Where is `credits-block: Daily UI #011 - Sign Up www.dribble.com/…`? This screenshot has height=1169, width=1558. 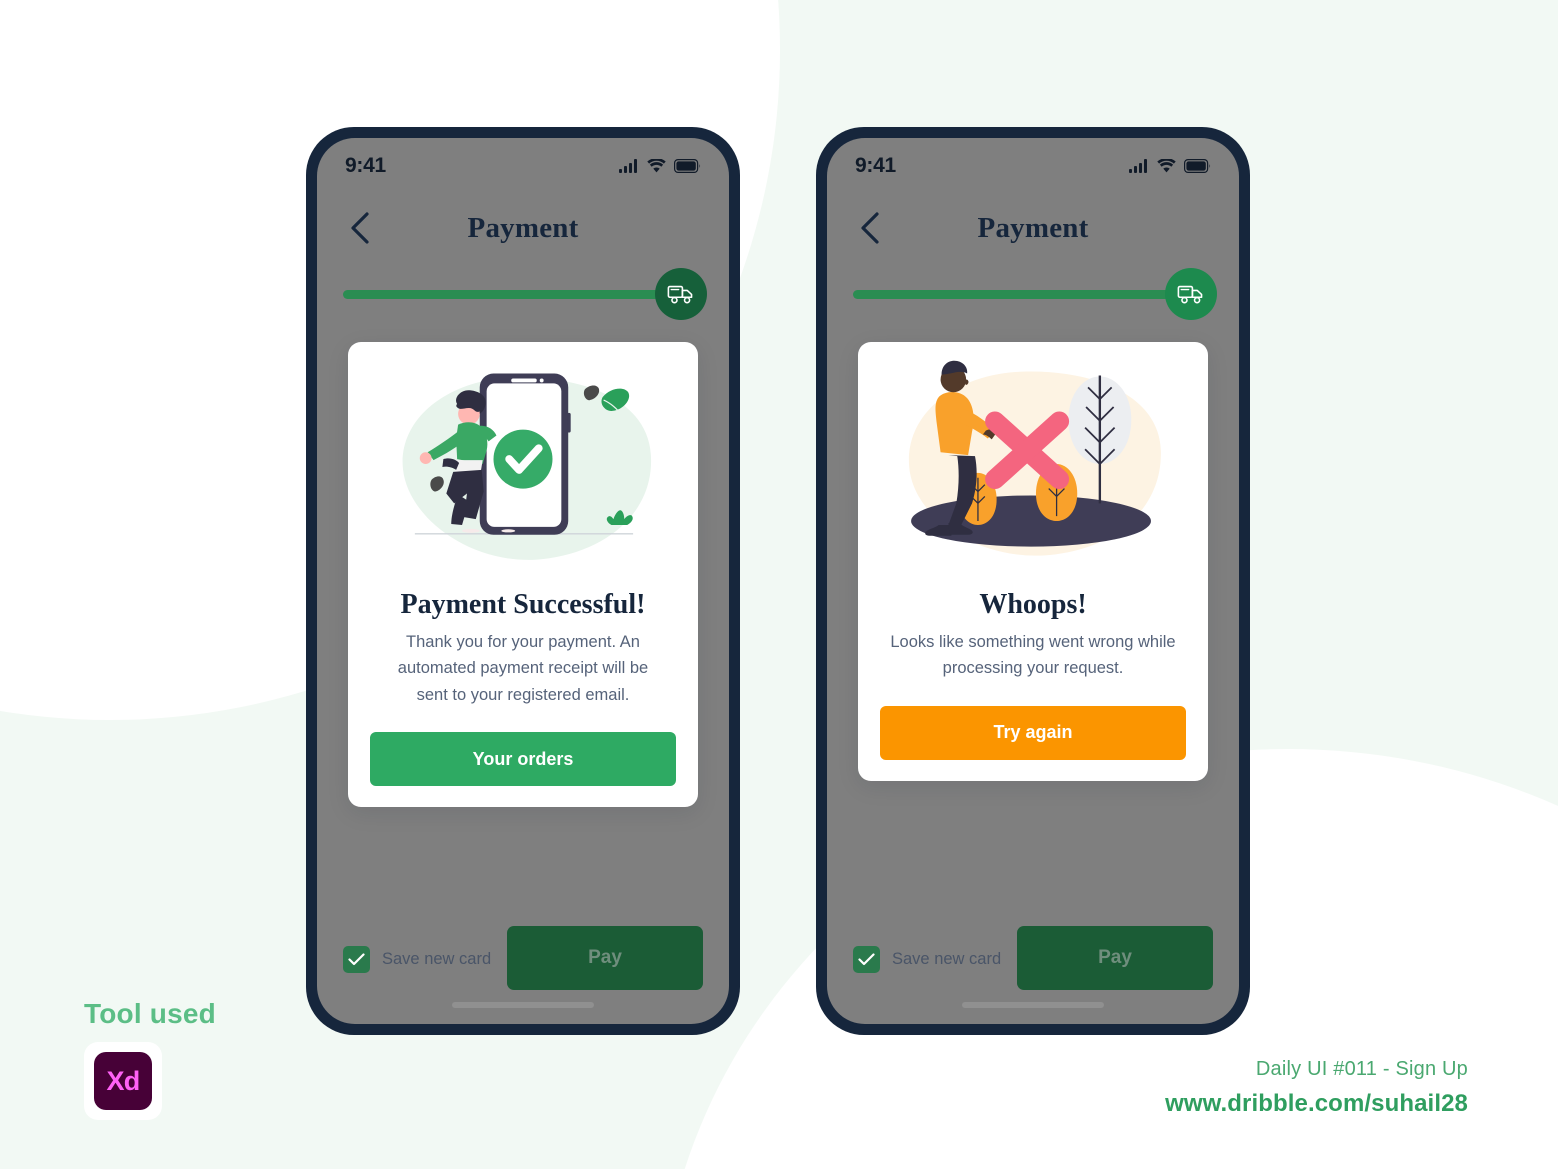
credits-block: Daily UI #011 - Sign Up www.dribble.com/… is located at coordinates (1316, 1088).